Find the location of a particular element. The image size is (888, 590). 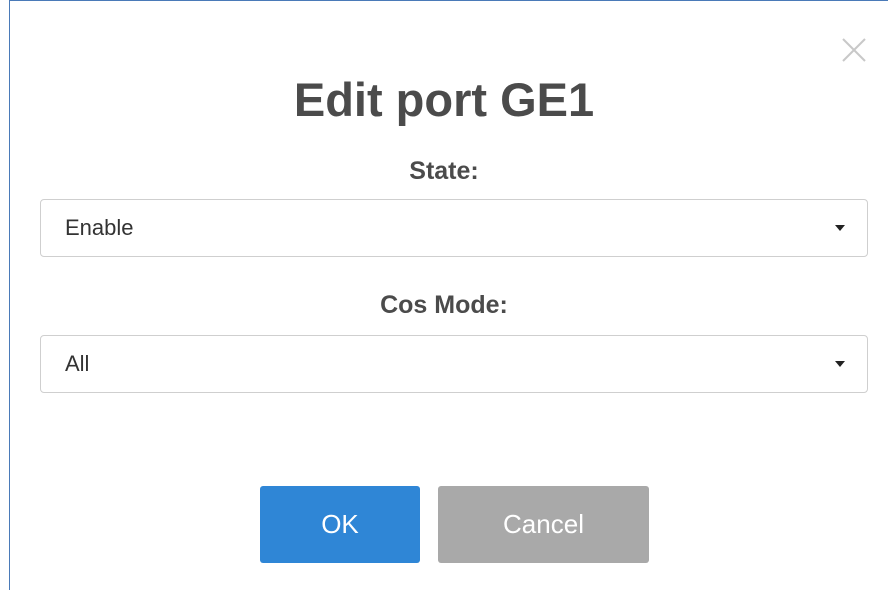

cancel-button: Cancel is located at coordinates (543, 524).